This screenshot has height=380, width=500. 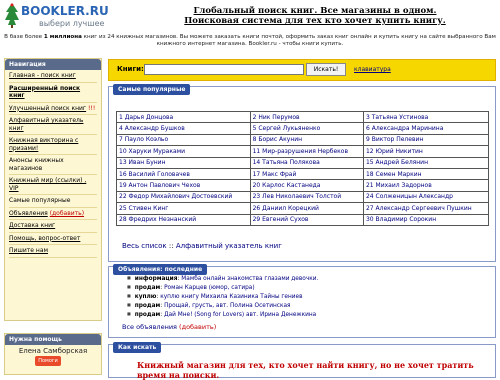 What do you see at coordinates (224, 69) in the screenshot?
I see `search-input` at bounding box center [224, 69].